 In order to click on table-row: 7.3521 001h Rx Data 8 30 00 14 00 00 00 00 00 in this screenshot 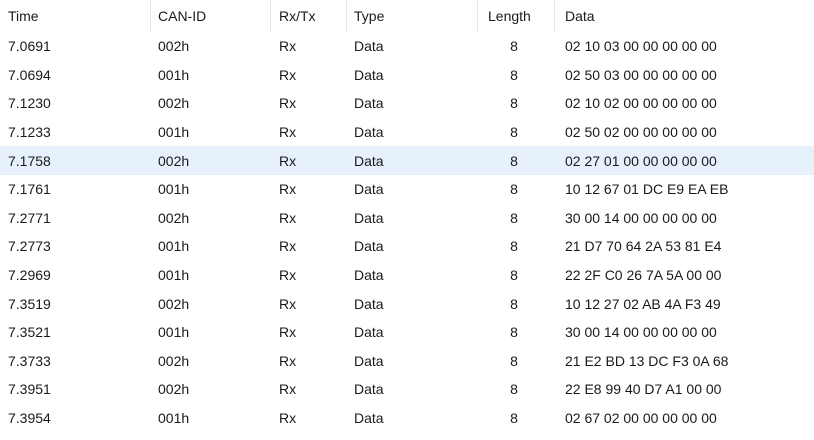, I will do `click(407, 332)`.